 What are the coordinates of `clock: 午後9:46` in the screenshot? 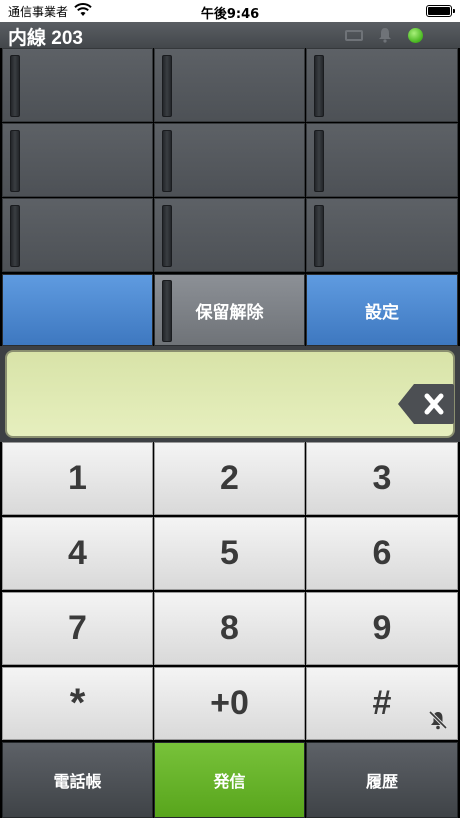 It's located at (230, 14).